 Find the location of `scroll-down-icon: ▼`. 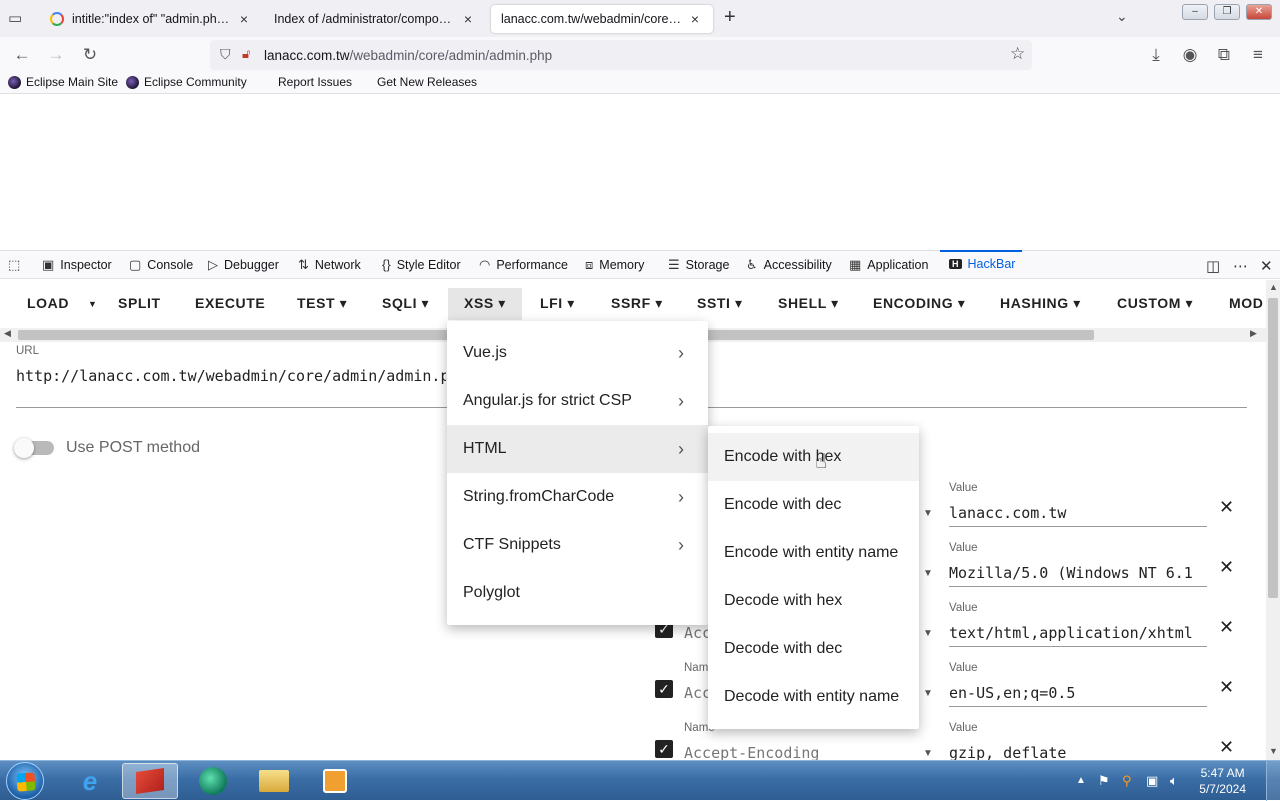

scroll-down-icon: ▼ is located at coordinates (1273, 751).